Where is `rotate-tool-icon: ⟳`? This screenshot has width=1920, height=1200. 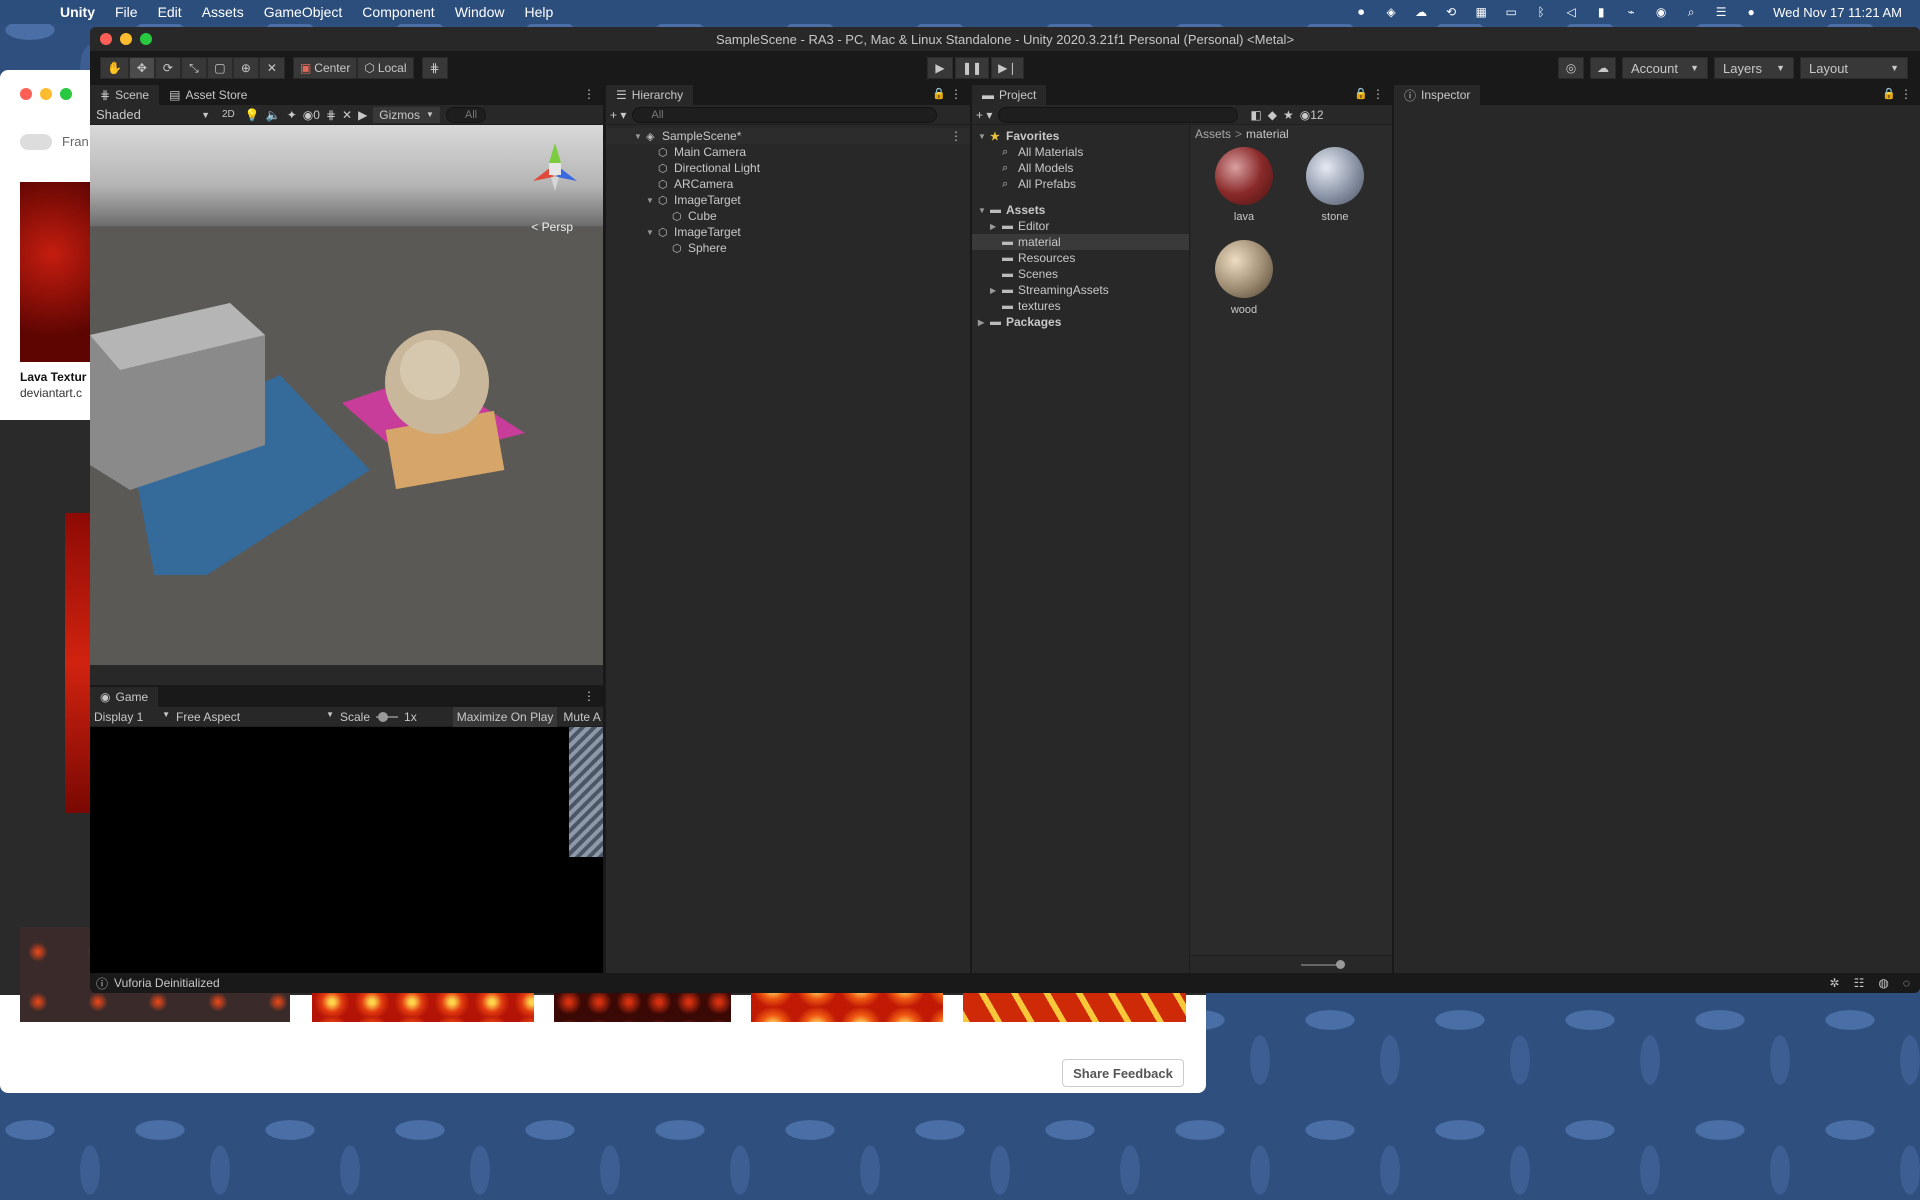 rotate-tool-icon: ⟳ is located at coordinates (167, 68).